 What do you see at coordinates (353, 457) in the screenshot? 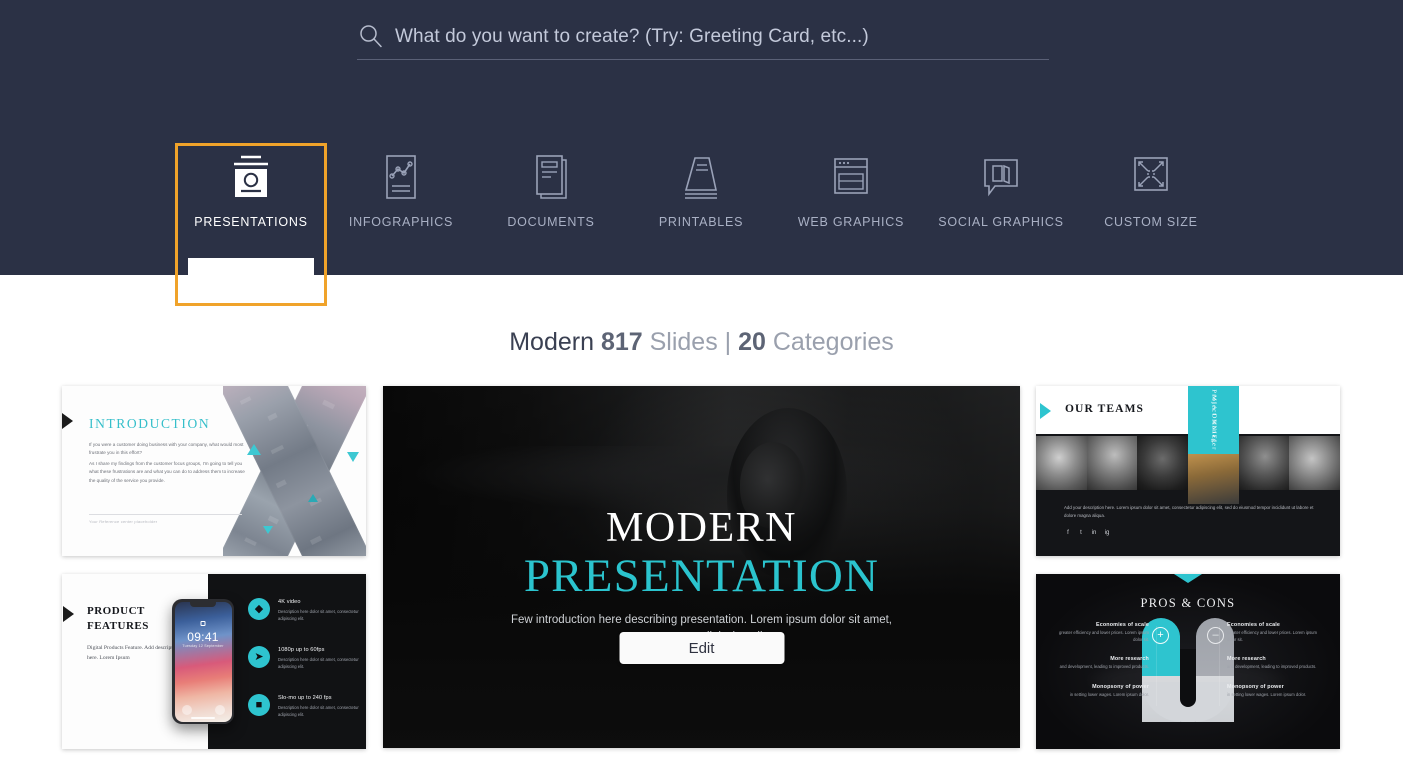
I see `triangle-accent` at bounding box center [353, 457].